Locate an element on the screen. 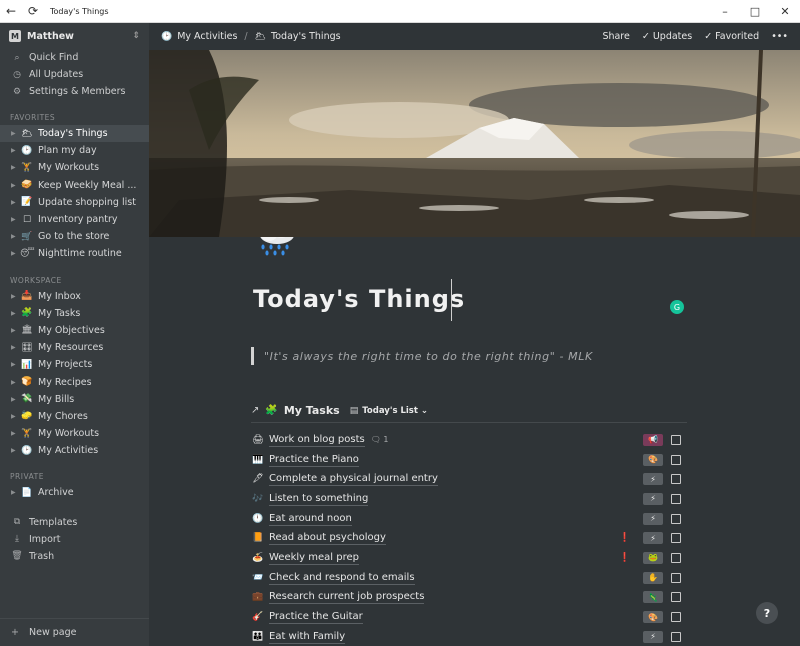  comment-count: 🗨 1 is located at coordinates (380, 439).